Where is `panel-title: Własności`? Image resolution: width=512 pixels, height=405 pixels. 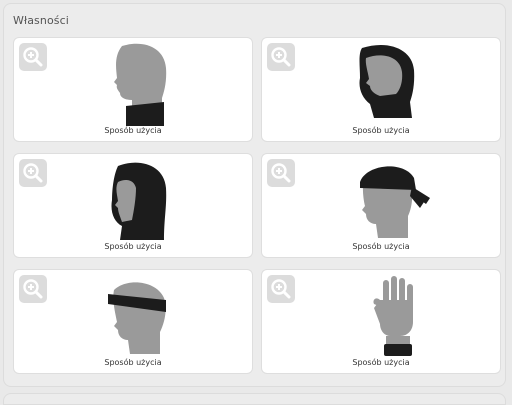
panel-title: Własności is located at coordinates (41, 20).